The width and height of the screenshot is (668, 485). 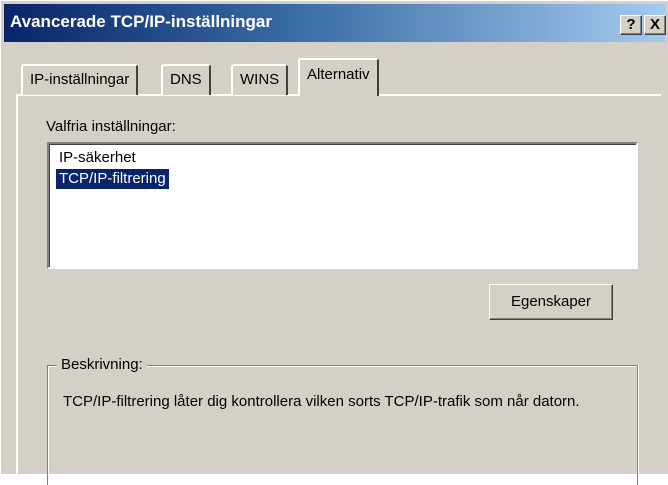 What do you see at coordinates (335, 23) in the screenshot?
I see `title-bar: Avancerade TCP/IP-inställningar ? X` at bounding box center [335, 23].